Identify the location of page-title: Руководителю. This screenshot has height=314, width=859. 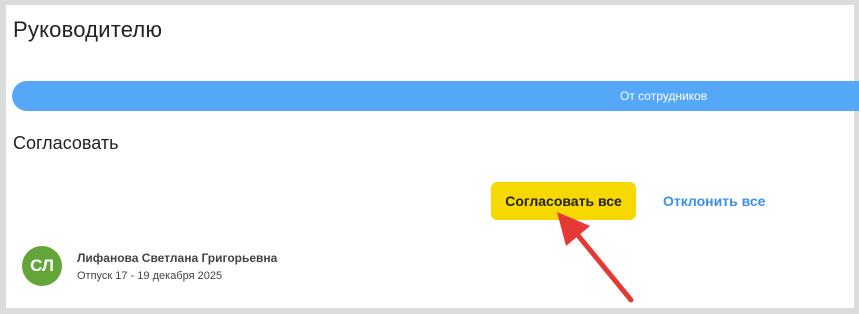
(88, 29).